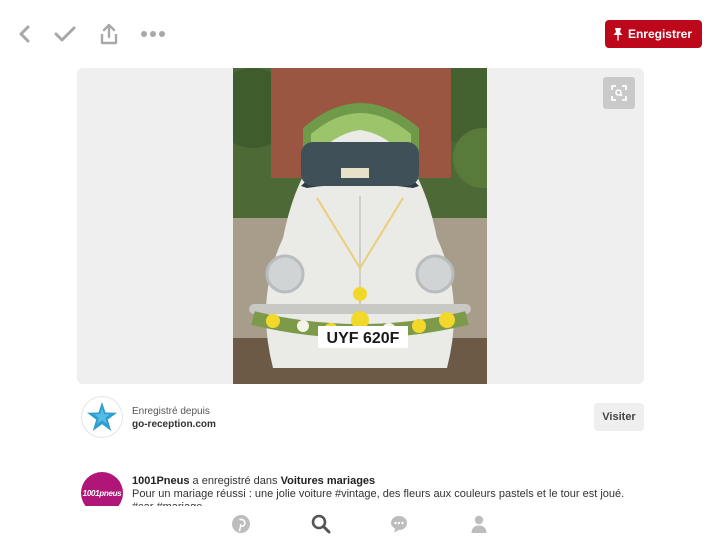 This screenshot has width=720, height=540. I want to click on tab-profile, so click(479, 524).